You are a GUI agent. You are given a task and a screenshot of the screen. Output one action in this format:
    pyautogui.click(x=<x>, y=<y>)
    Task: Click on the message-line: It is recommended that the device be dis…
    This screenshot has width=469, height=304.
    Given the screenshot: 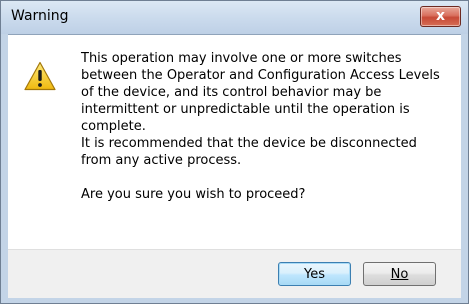 What is the action you would take?
    pyautogui.click(x=249, y=143)
    